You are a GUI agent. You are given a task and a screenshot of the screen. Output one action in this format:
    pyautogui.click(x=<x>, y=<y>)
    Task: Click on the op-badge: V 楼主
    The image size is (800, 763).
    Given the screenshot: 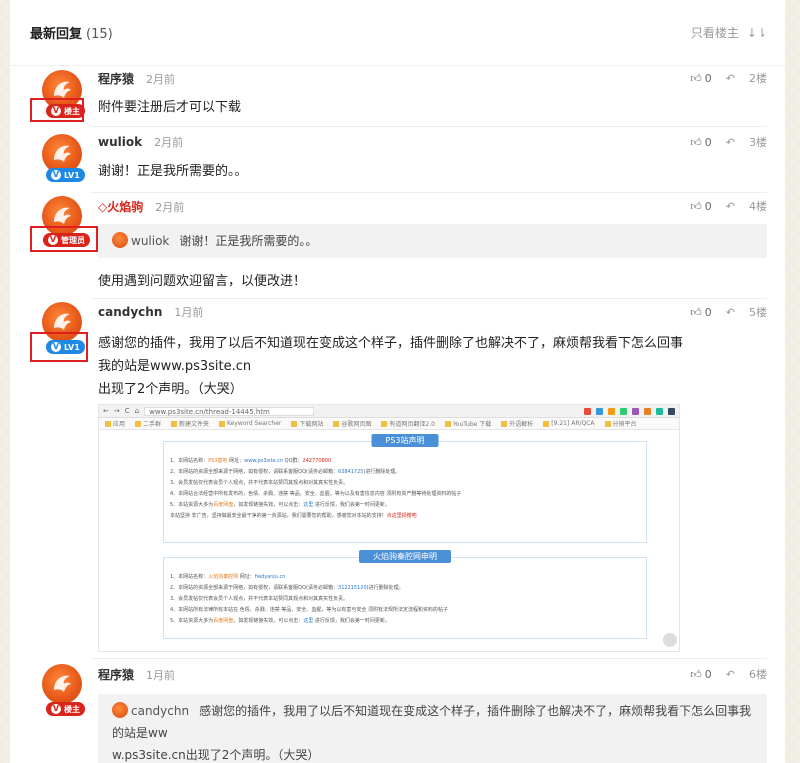 What is the action you would take?
    pyautogui.click(x=65, y=709)
    